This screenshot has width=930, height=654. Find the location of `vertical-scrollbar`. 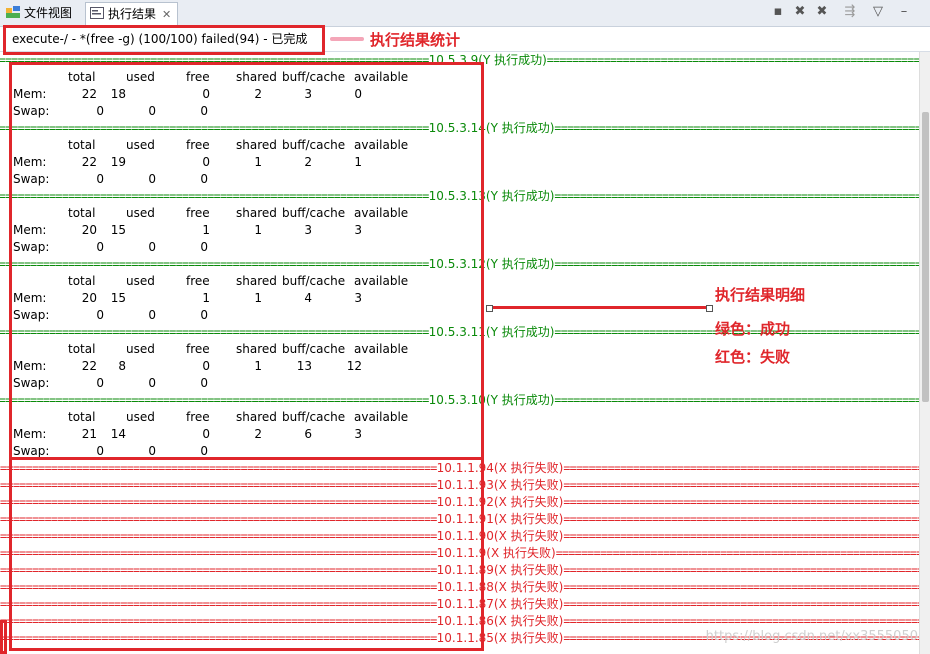

vertical-scrollbar is located at coordinates (924, 353).